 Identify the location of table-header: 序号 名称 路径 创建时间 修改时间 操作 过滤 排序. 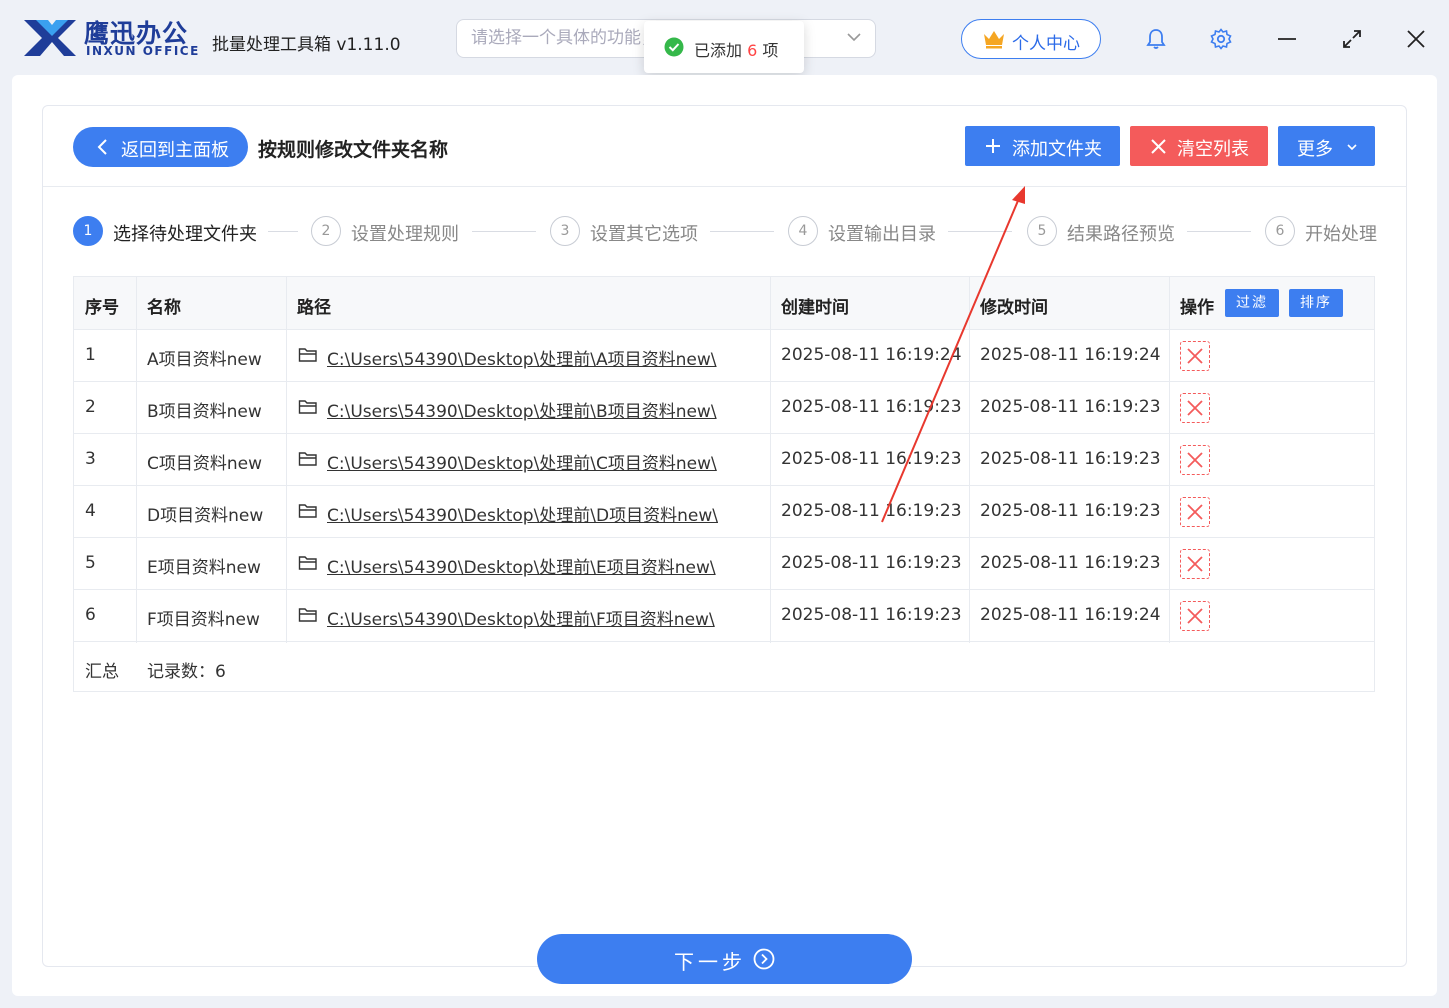
(724, 303).